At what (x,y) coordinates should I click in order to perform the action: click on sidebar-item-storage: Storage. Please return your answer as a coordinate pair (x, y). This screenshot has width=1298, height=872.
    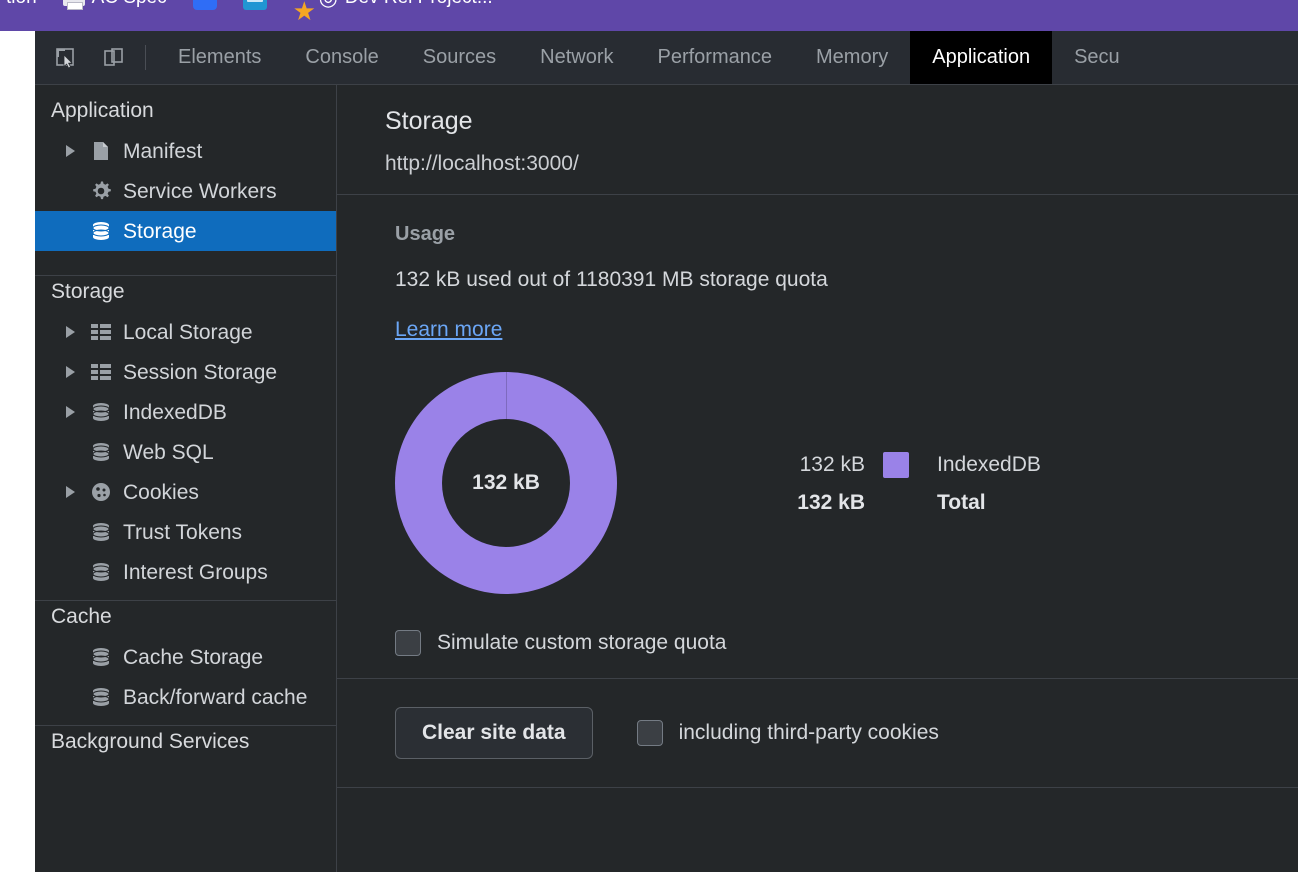
    Looking at the image, I should click on (185, 231).